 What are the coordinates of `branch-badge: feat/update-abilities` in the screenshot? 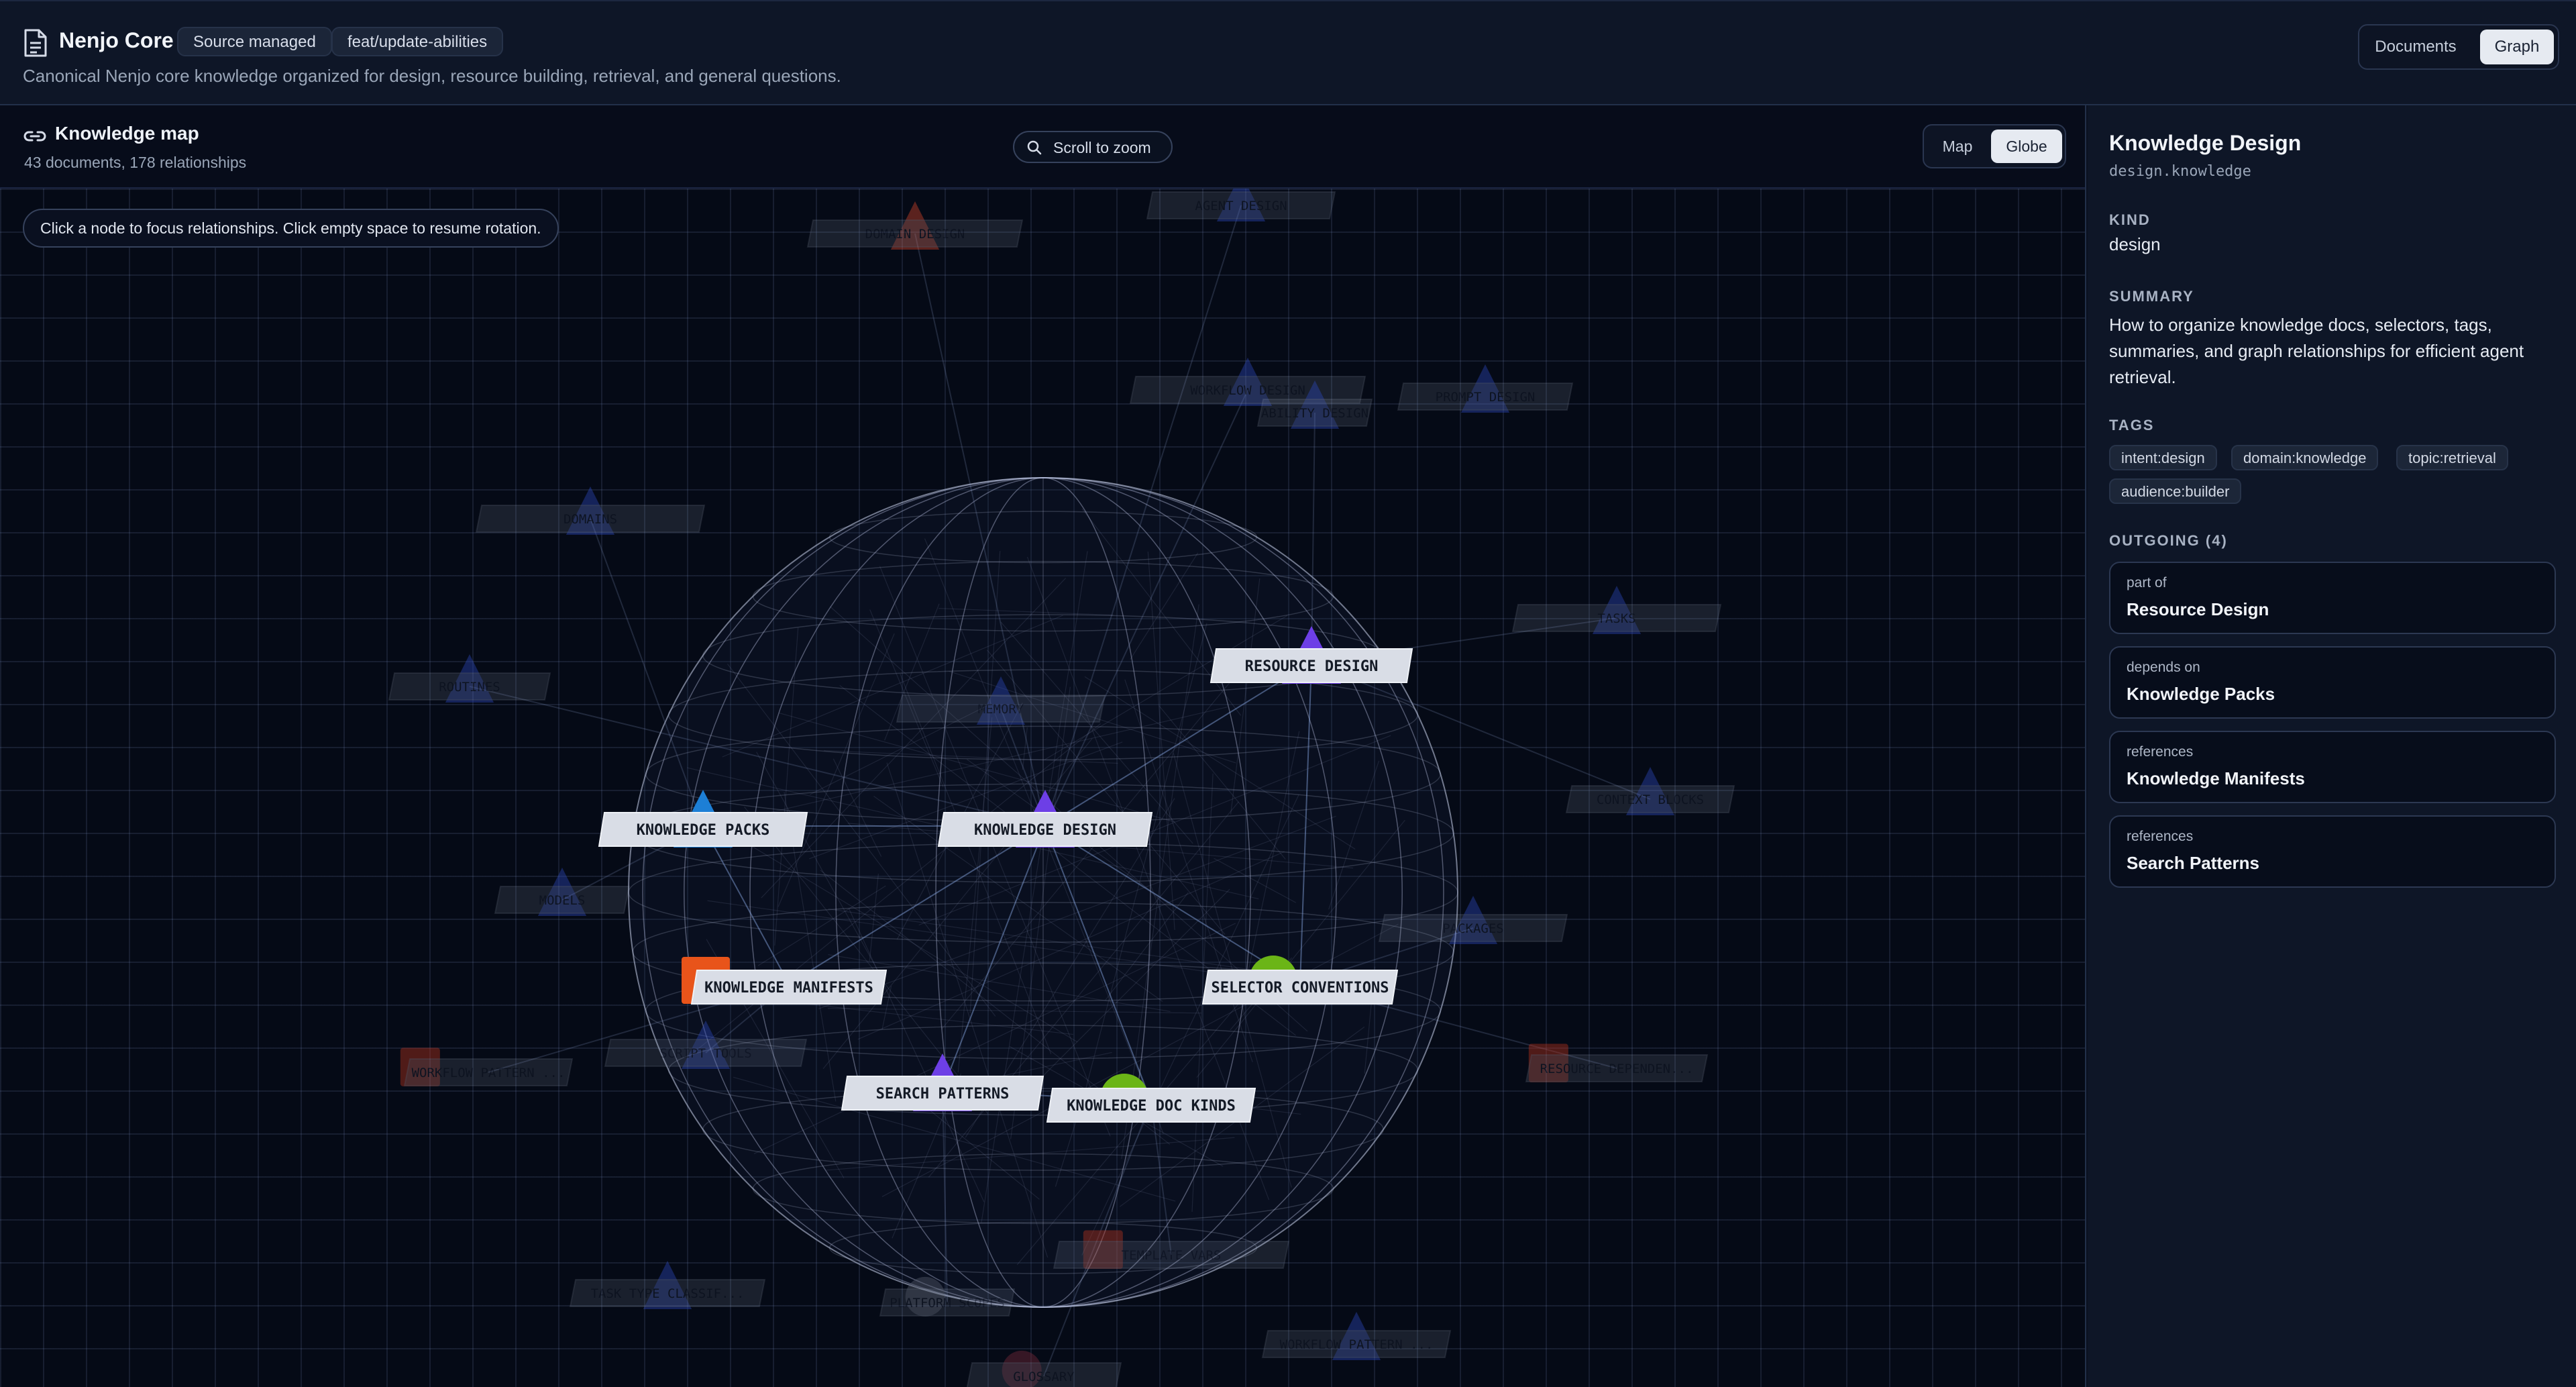 It's located at (417, 41).